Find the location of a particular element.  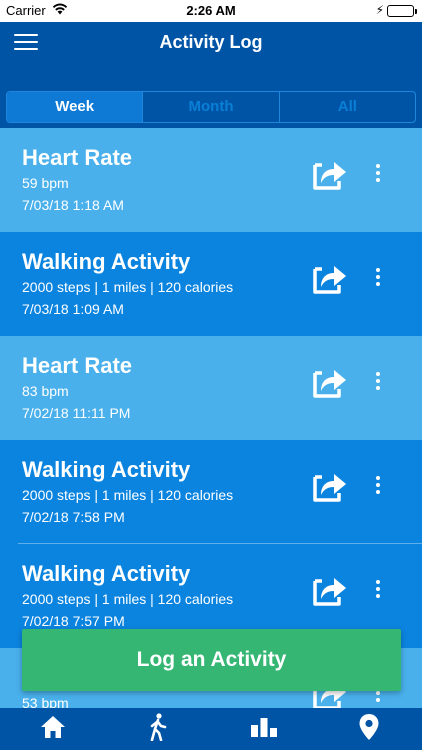

page-title: Activity Log is located at coordinates (211, 42).